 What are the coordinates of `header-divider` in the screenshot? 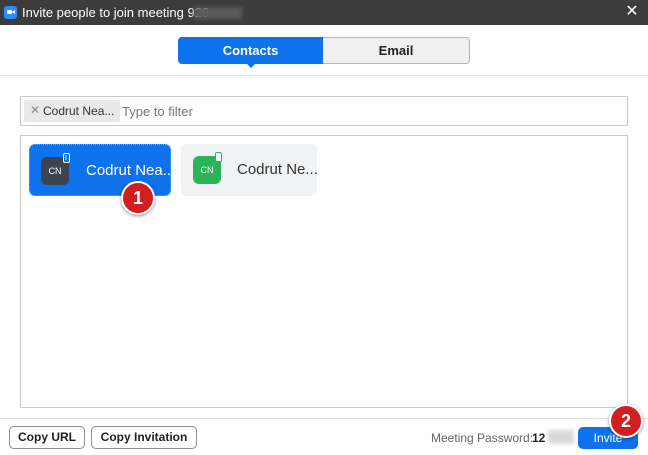 It's located at (324, 75).